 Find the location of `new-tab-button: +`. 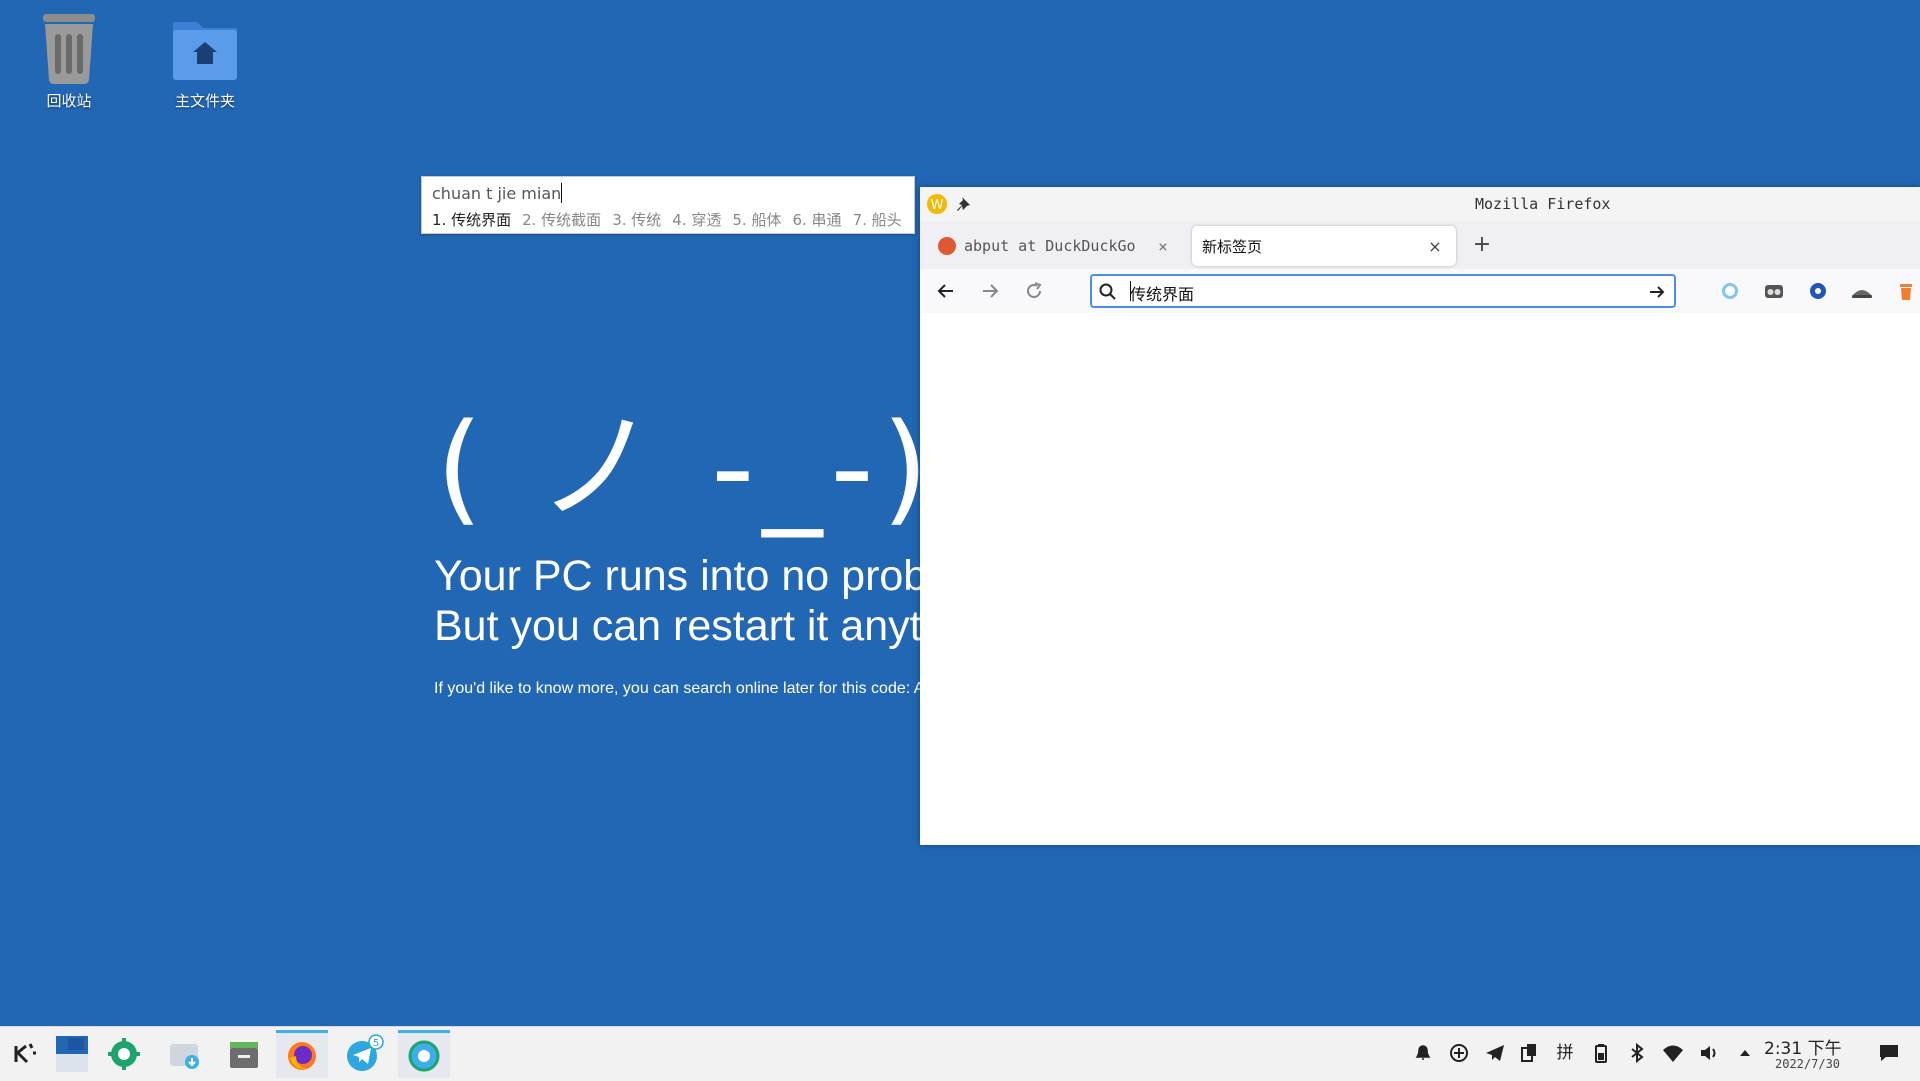

new-tab-button: + is located at coordinates (1482, 245).